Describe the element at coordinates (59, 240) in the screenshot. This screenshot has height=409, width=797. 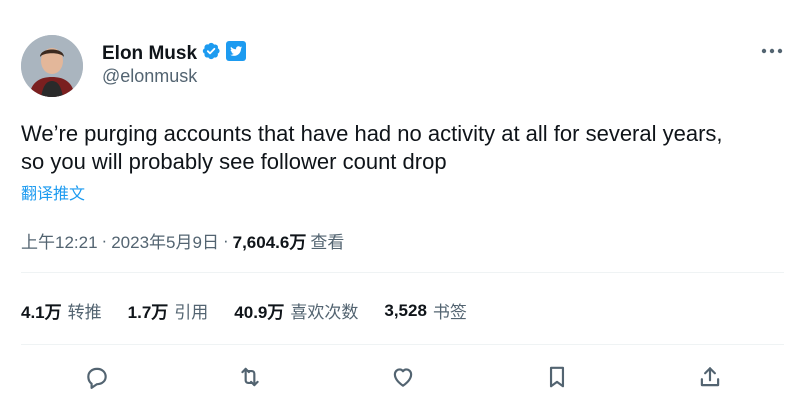
I see `tweet-time: 上午12:21` at that location.